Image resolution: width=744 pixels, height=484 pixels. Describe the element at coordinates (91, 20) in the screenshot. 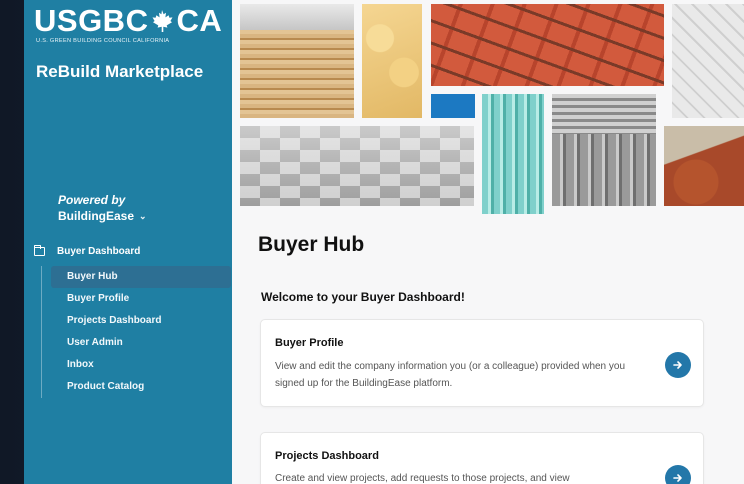

I see `logo-text-left: USGBC` at that location.